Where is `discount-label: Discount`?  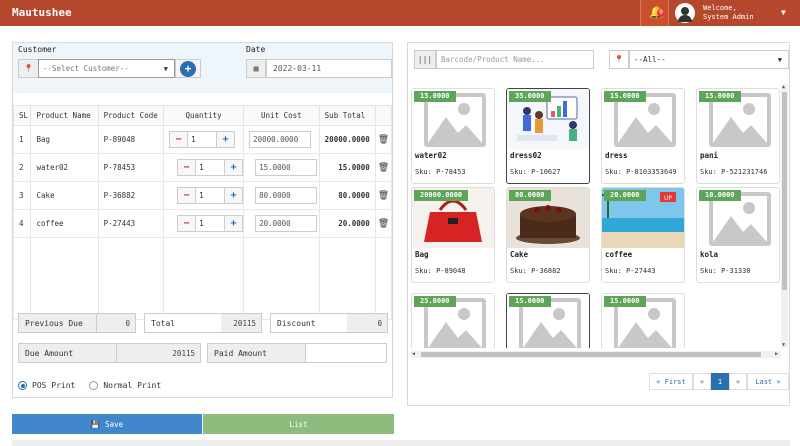
discount-label: Discount is located at coordinates (309, 323).